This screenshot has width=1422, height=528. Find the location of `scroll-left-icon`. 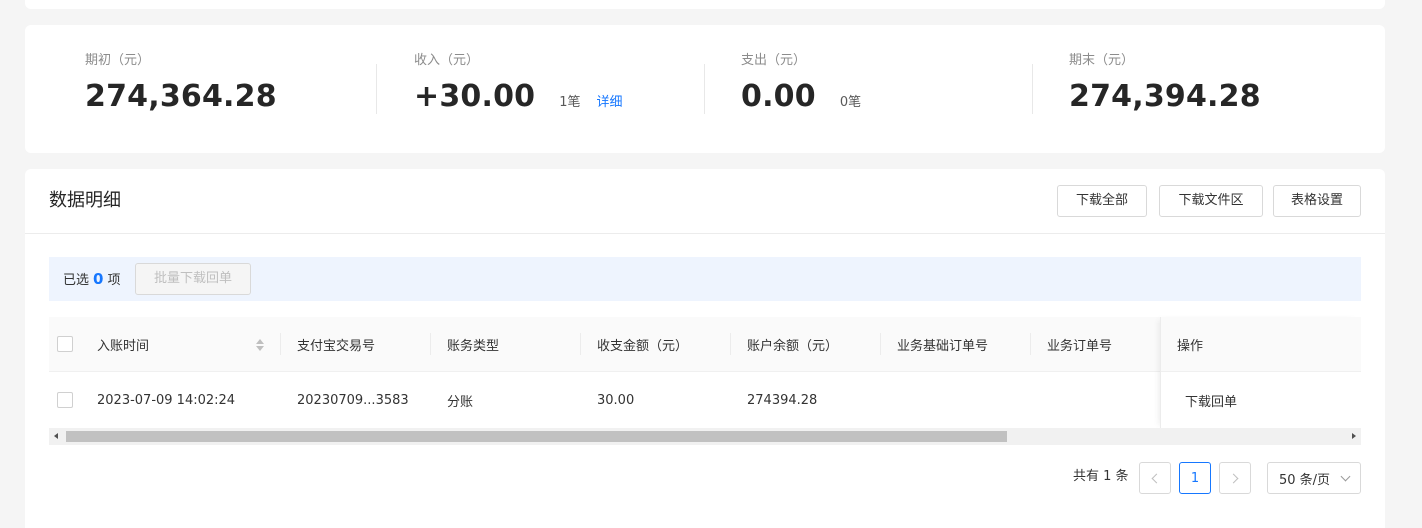

scroll-left-icon is located at coordinates (56, 436).